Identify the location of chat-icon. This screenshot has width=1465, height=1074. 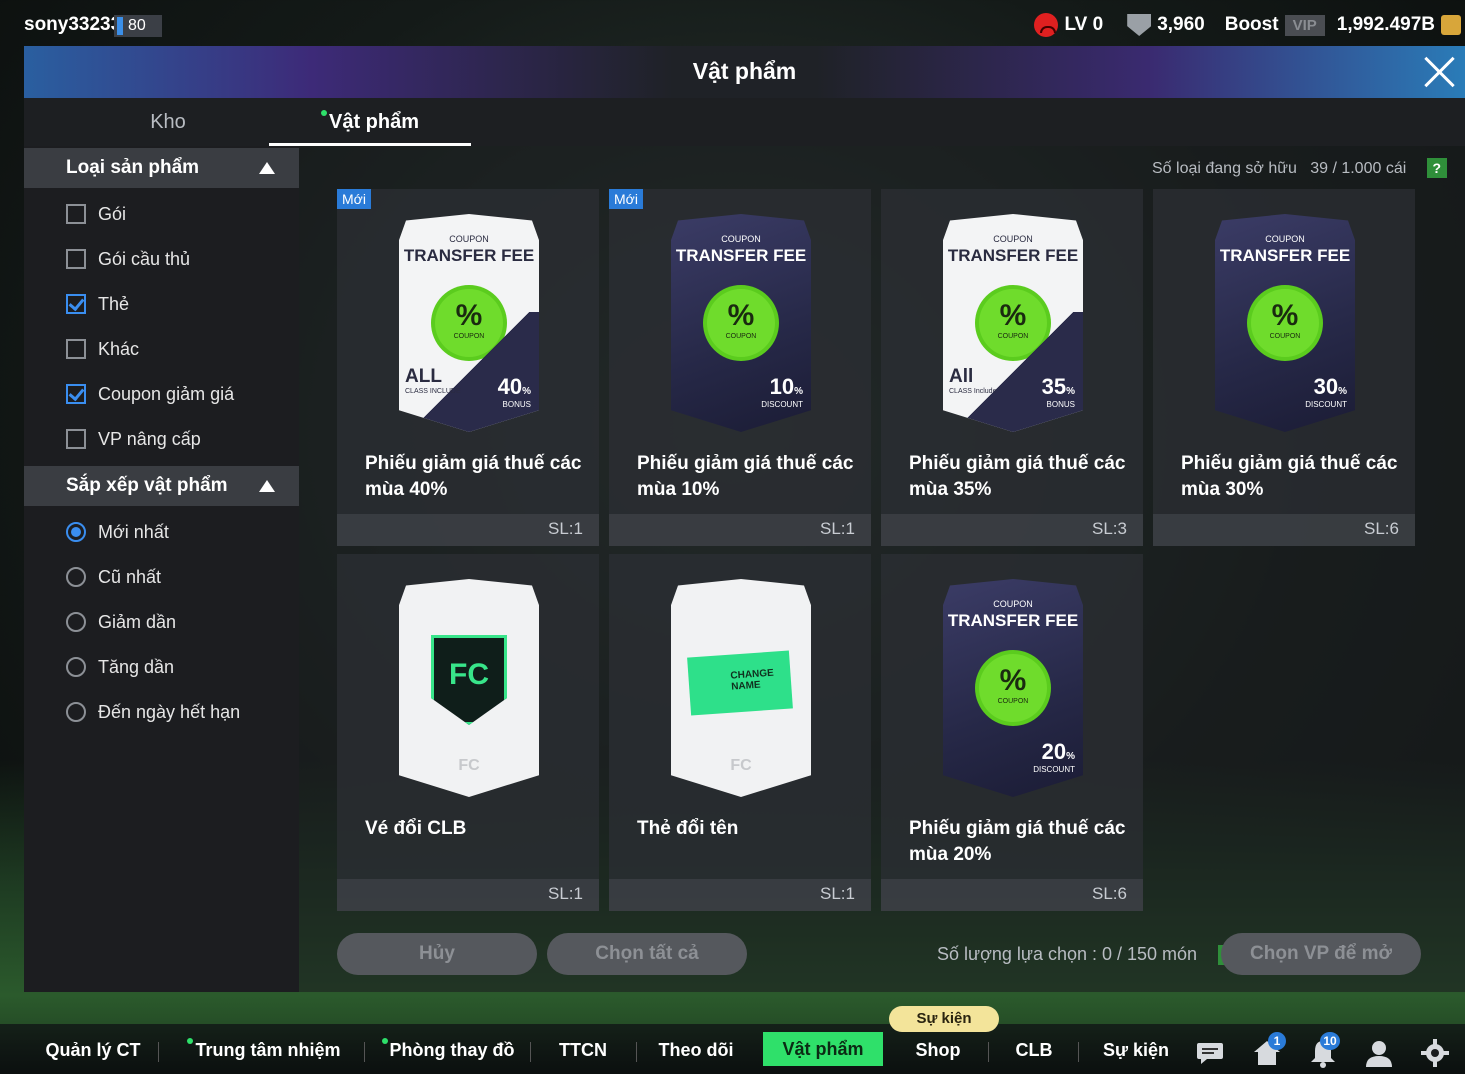
(1210, 1053).